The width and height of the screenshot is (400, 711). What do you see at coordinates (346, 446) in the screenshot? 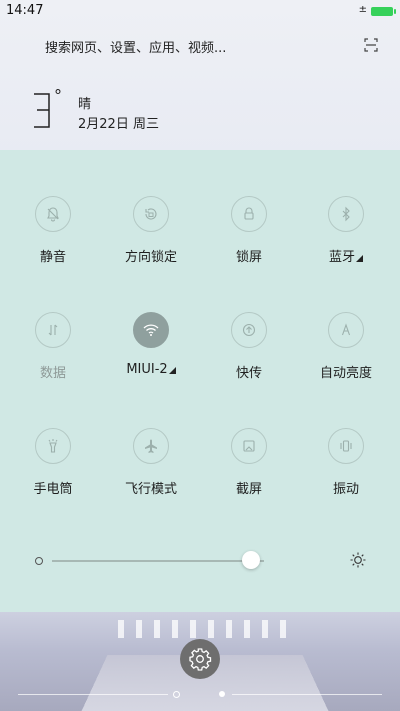
I see `vibrate-icon` at bounding box center [346, 446].